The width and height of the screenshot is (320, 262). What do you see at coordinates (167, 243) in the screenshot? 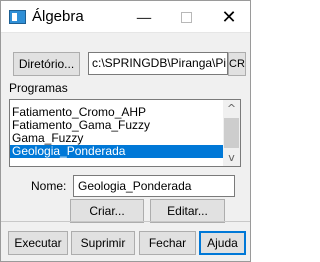
I see `close-button: Fechar` at bounding box center [167, 243].